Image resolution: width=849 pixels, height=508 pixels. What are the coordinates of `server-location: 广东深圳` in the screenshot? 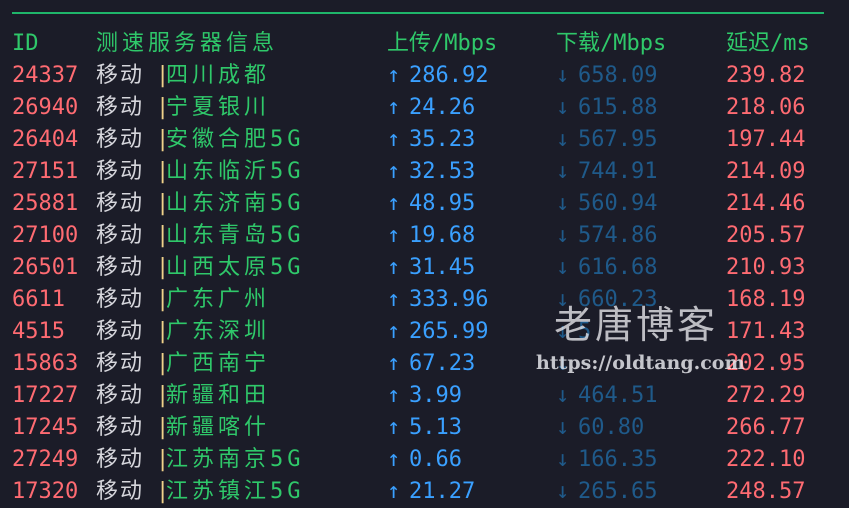 It's located at (218, 331).